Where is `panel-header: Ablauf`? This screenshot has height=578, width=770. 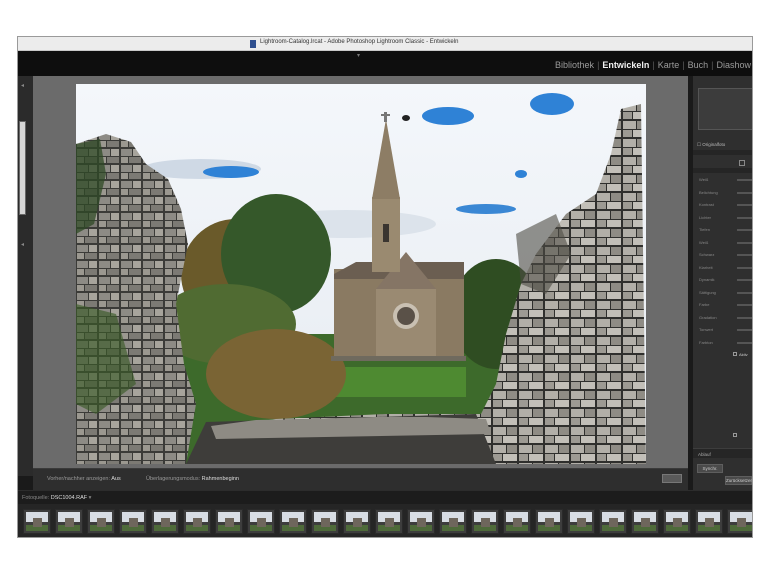 panel-header: Ablauf is located at coordinates (722, 453).